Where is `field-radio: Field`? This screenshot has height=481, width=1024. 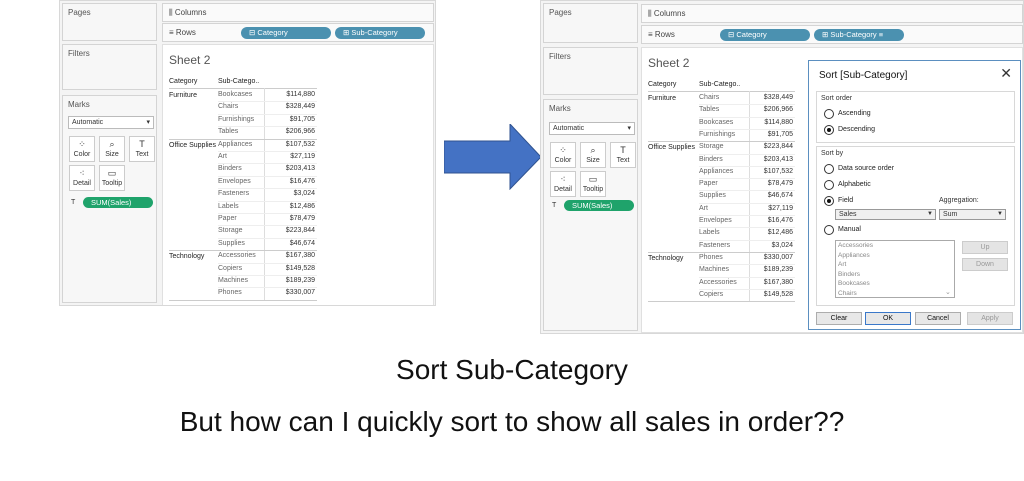 field-radio: Field is located at coordinates (838, 201).